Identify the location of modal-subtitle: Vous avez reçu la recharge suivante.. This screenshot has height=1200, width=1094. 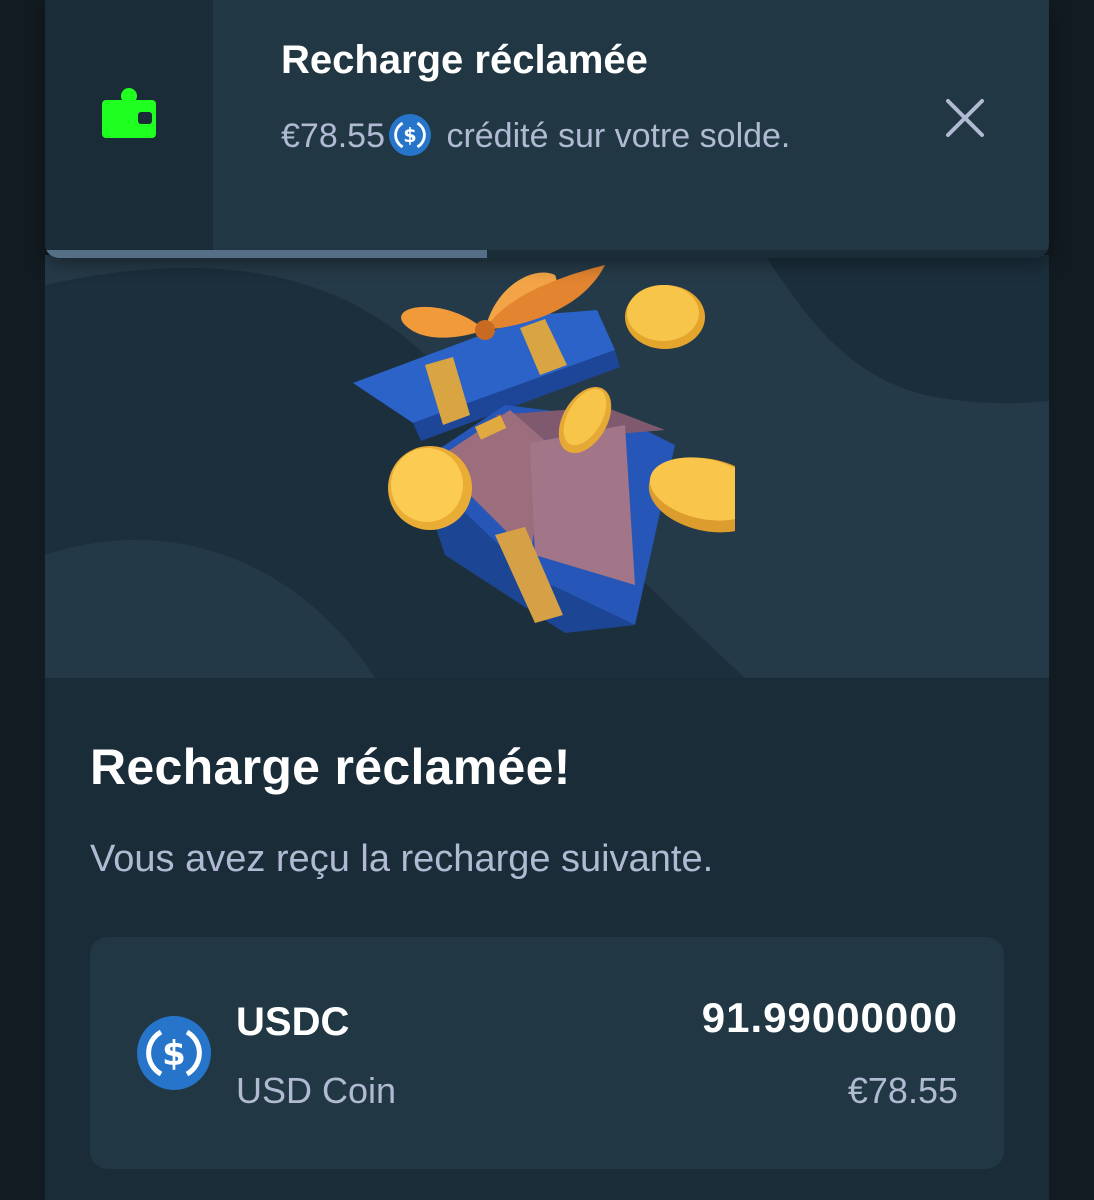
(402, 859).